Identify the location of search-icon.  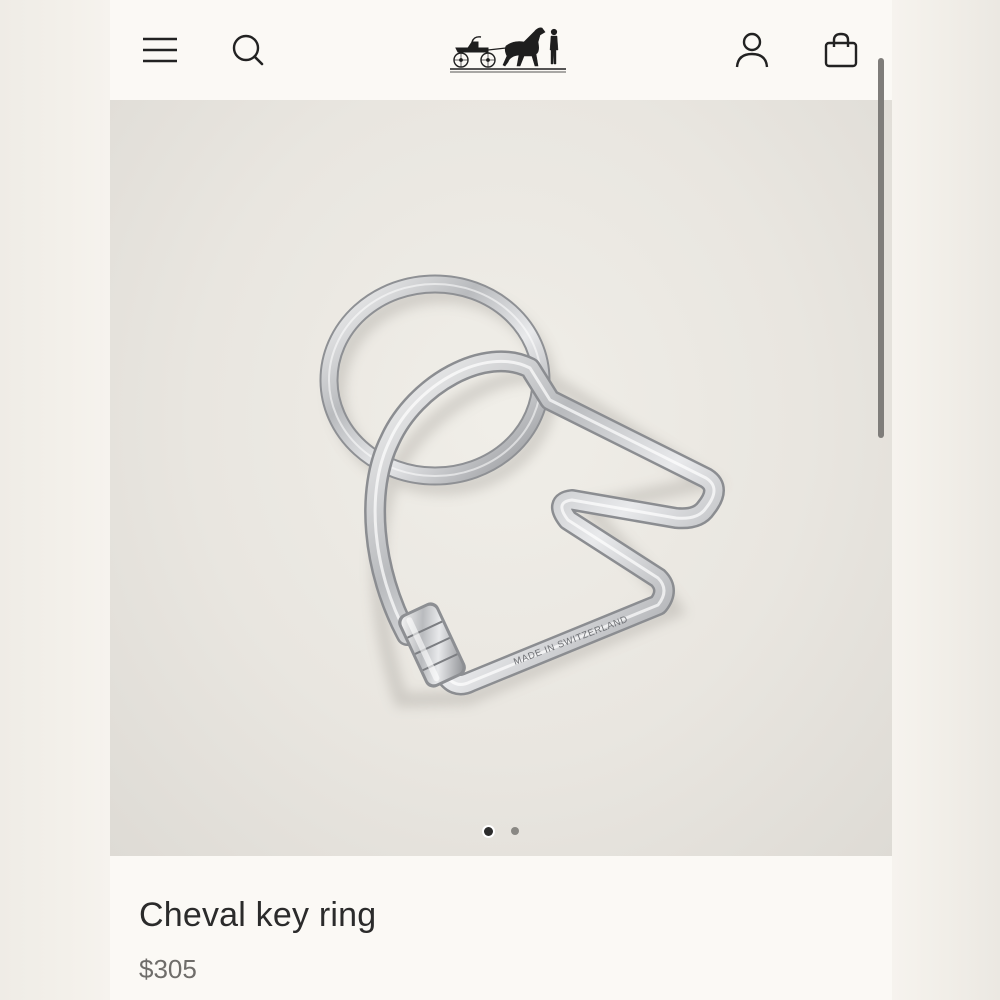
(248, 50).